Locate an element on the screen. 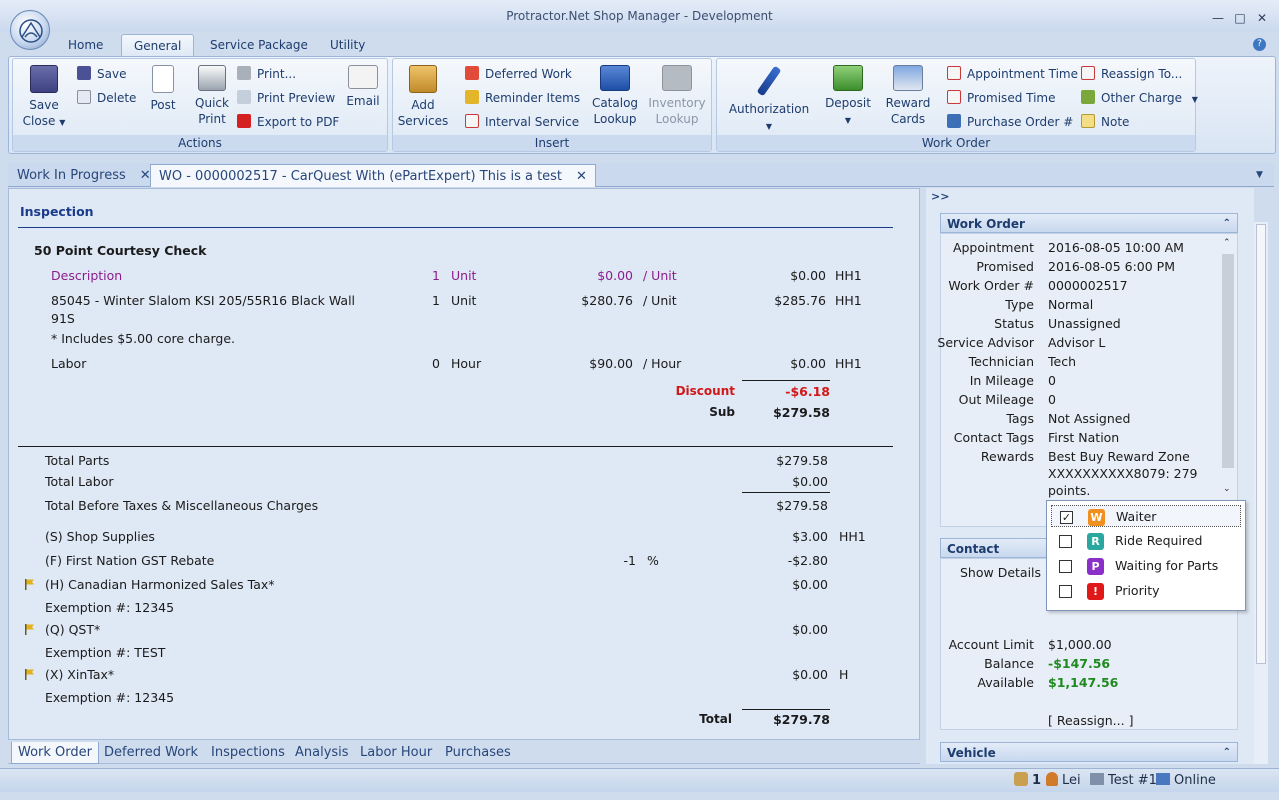  connection-indicator: Online is located at coordinates (1186, 781).